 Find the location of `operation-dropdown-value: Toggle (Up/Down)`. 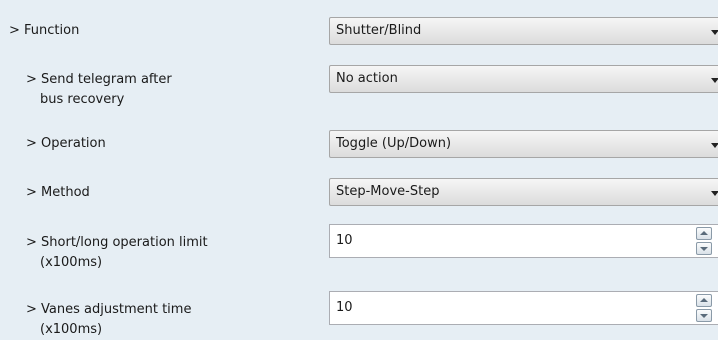

operation-dropdown-value: Toggle (Up/Down) is located at coordinates (394, 143).